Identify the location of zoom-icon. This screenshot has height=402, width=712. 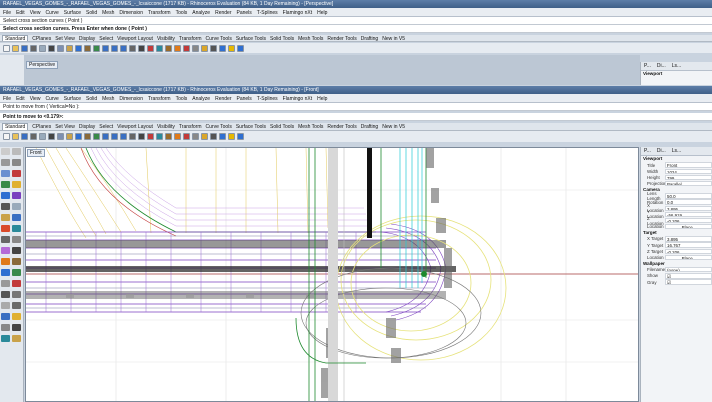
(105, 48).